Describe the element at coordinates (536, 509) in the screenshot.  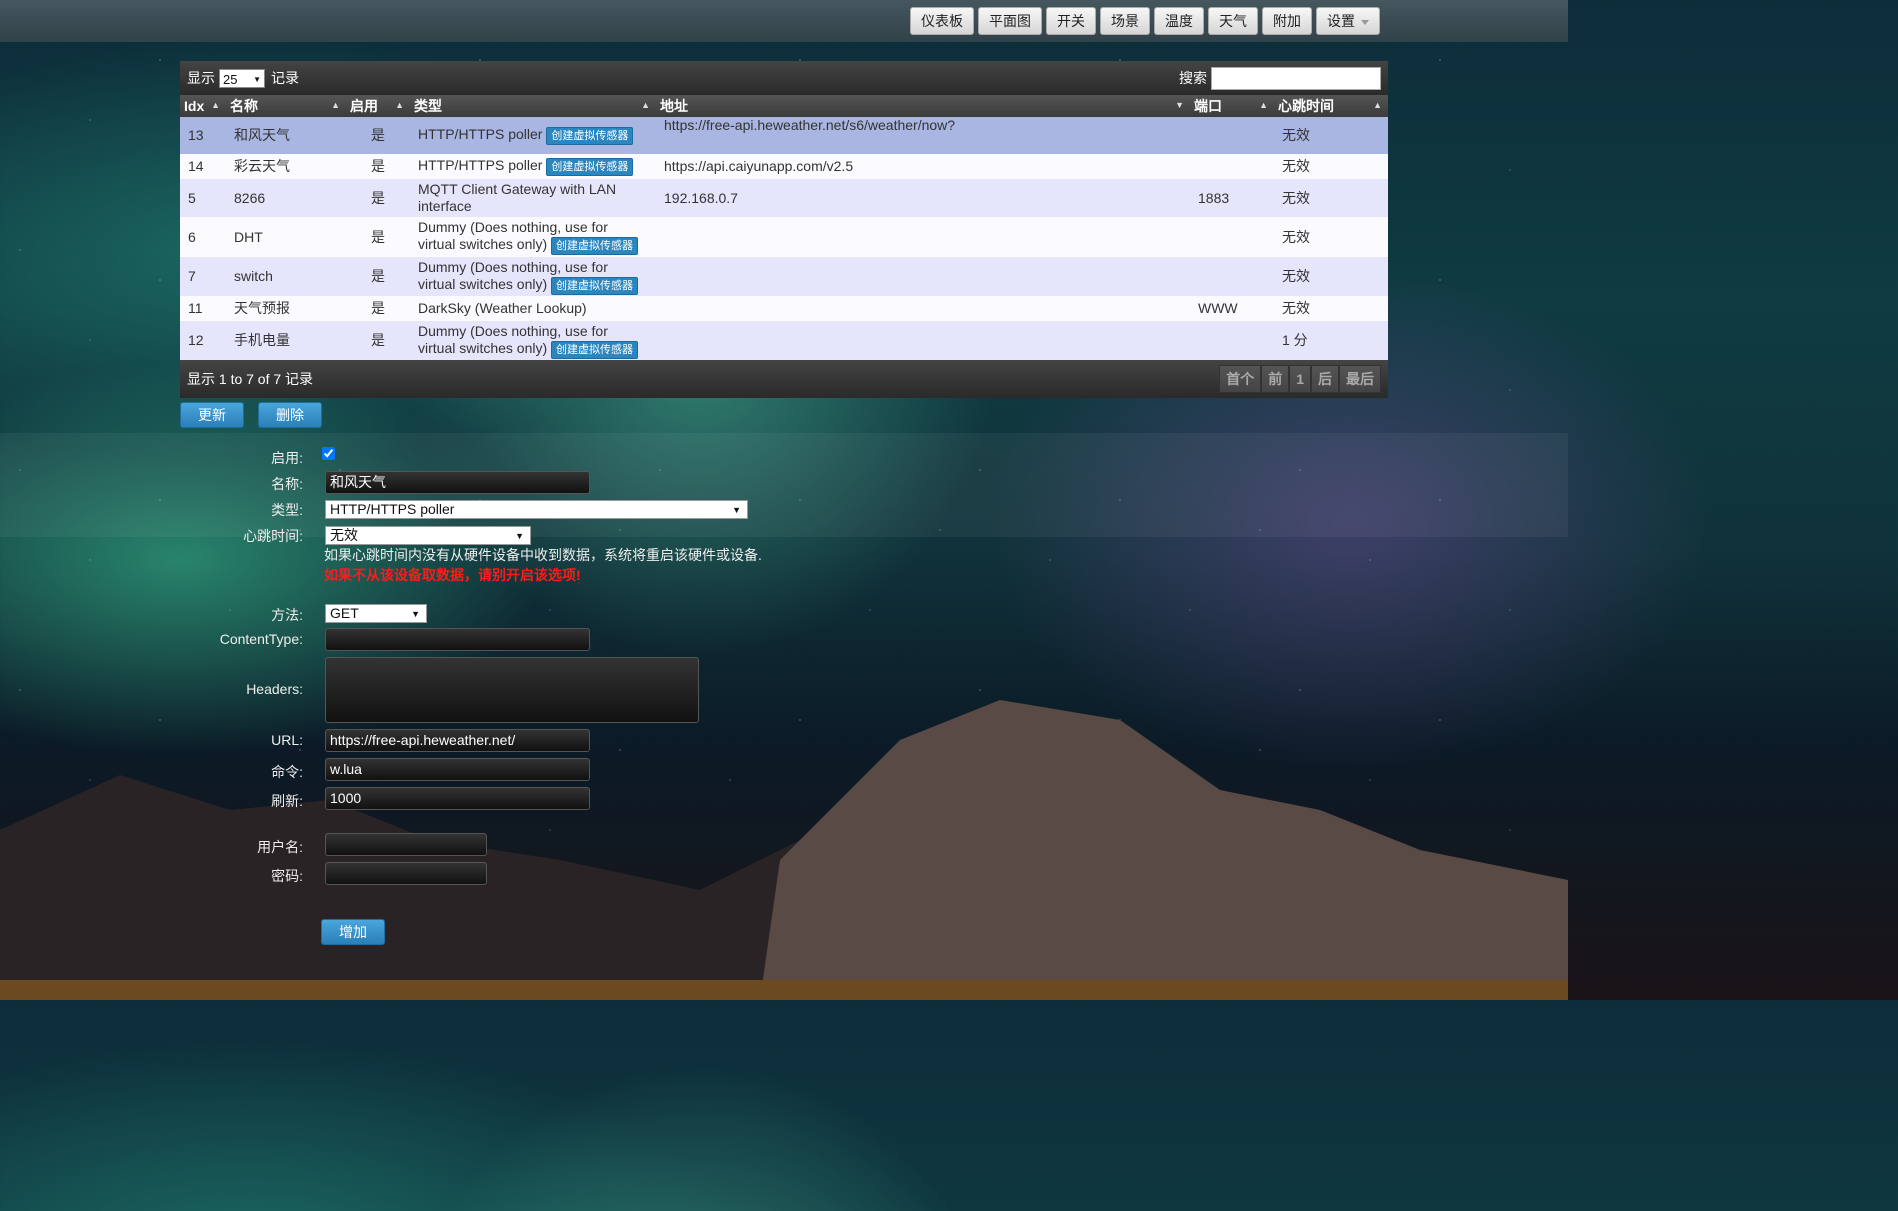
I see `type-select: HTTP/HTTPS poller ▼` at that location.